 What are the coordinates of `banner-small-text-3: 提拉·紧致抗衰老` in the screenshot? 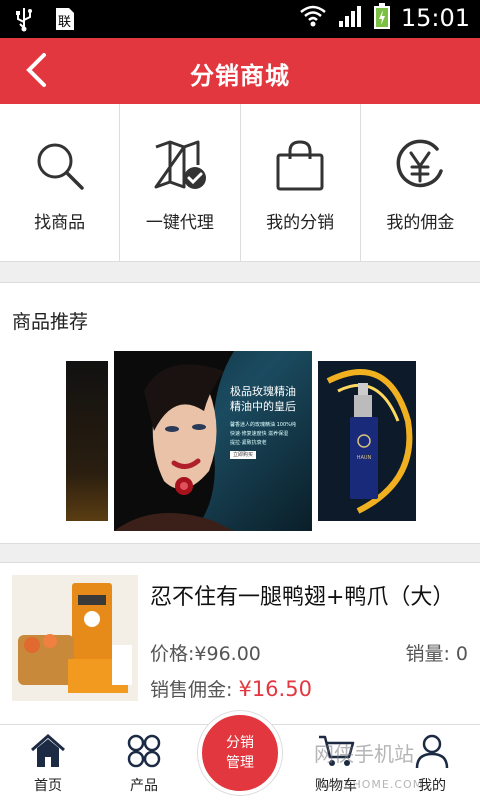 It's located at (248, 443).